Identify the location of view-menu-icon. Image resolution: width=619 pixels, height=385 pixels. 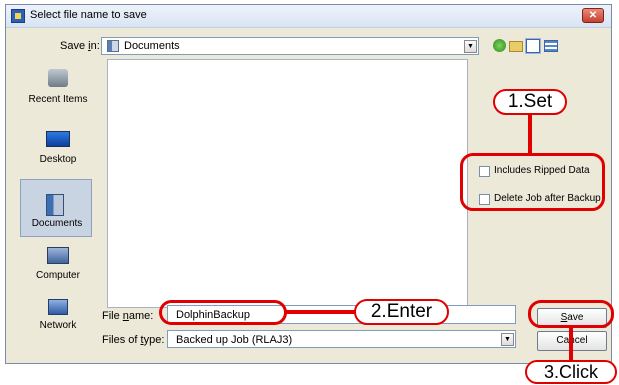
(551, 46).